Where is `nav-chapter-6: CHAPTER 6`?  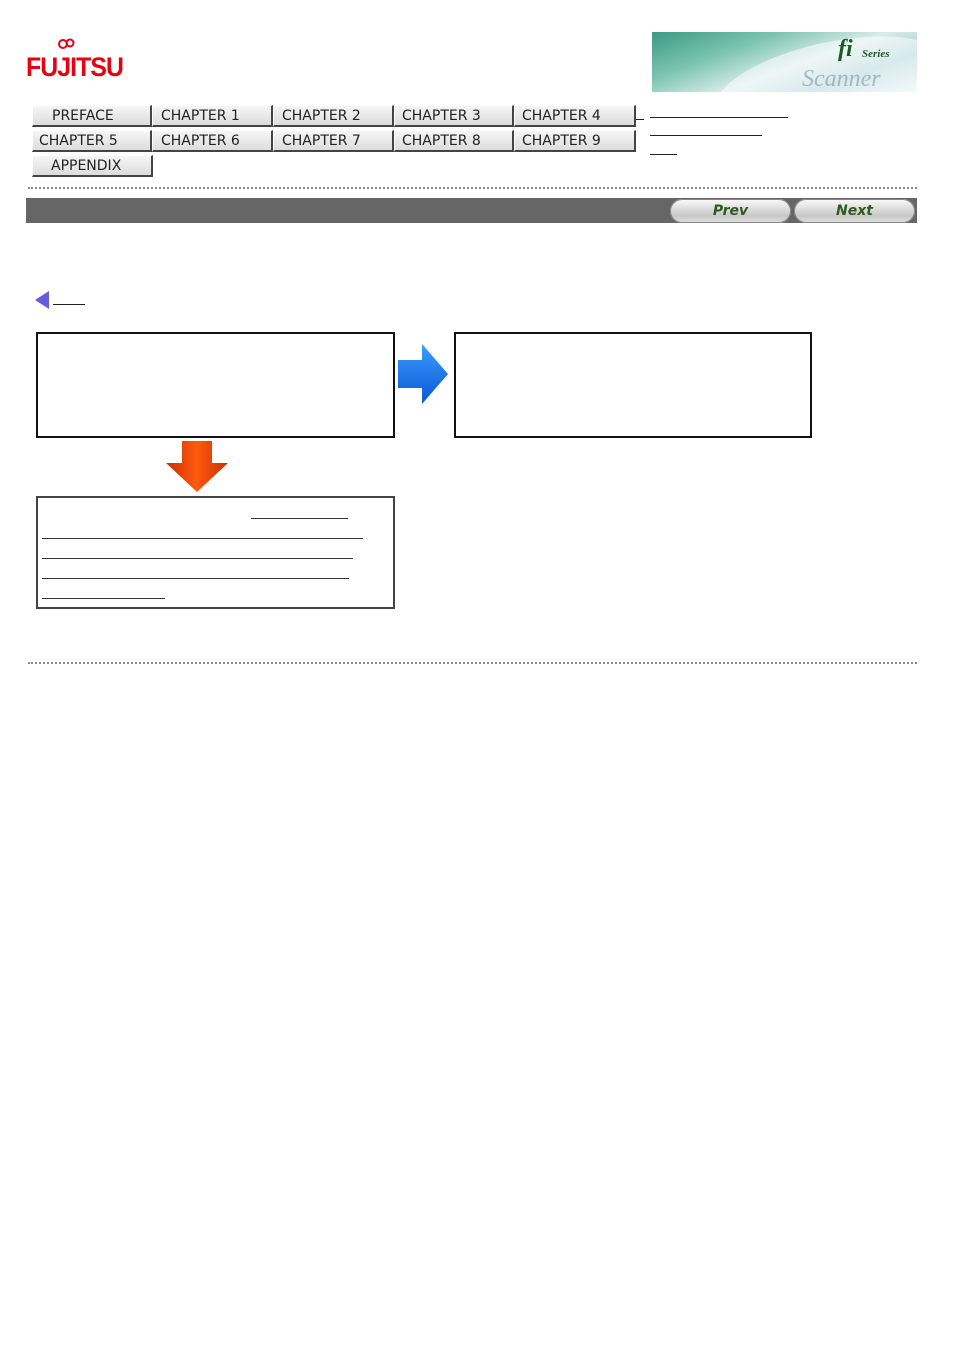 nav-chapter-6: CHAPTER 6 is located at coordinates (212, 141).